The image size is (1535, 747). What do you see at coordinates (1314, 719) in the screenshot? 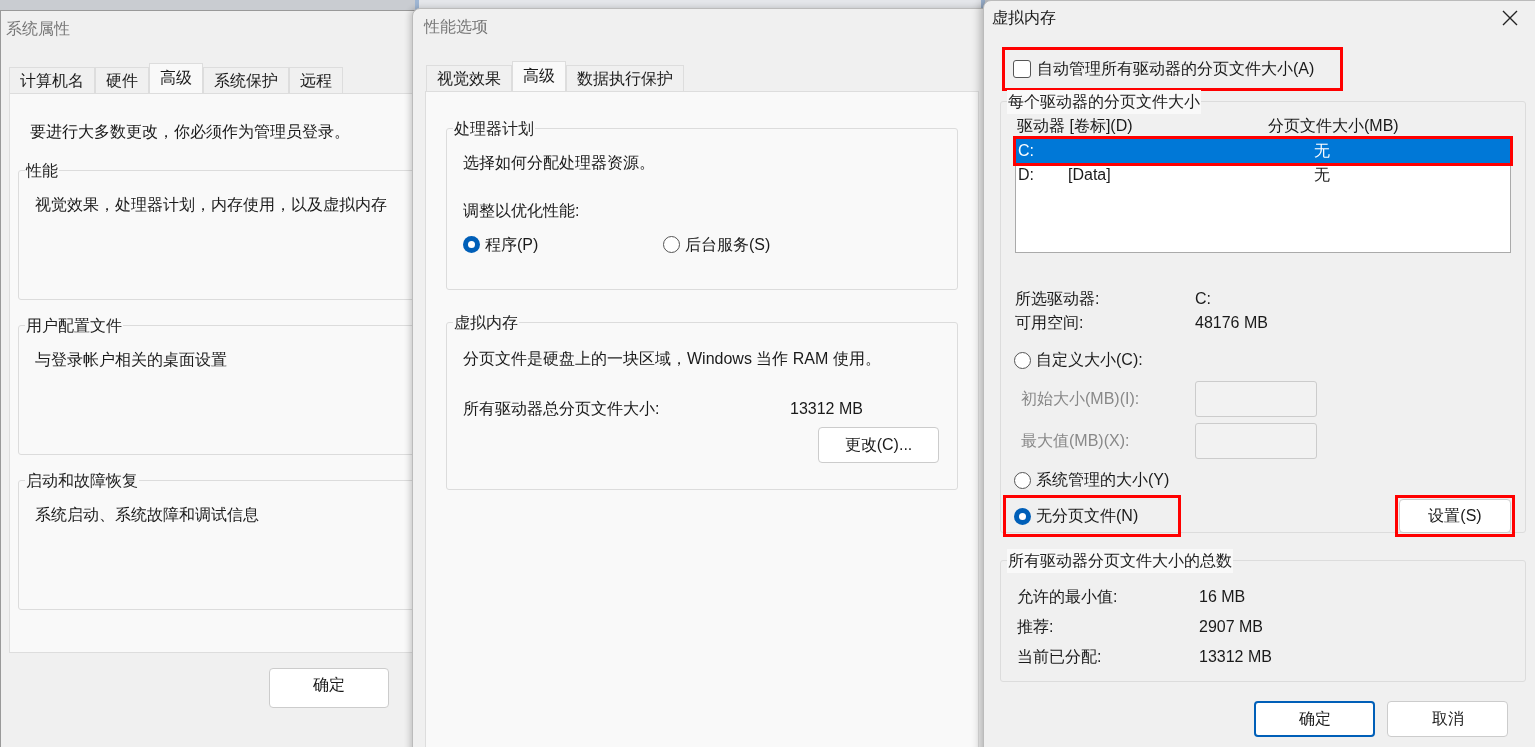
I see `dialog-button: 确定` at bounding box center [1314, 719].